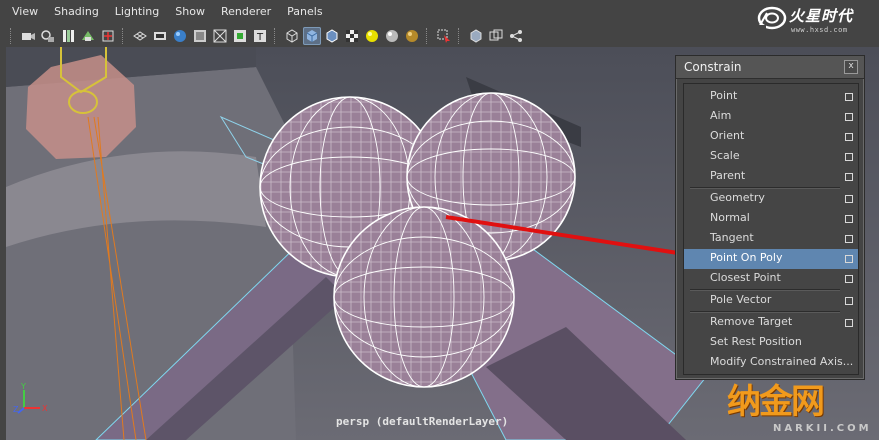  What do you see at coordinates (292, 36) in the screenshot?
I see `wireframe-icon` at bounding box center [292, 36].